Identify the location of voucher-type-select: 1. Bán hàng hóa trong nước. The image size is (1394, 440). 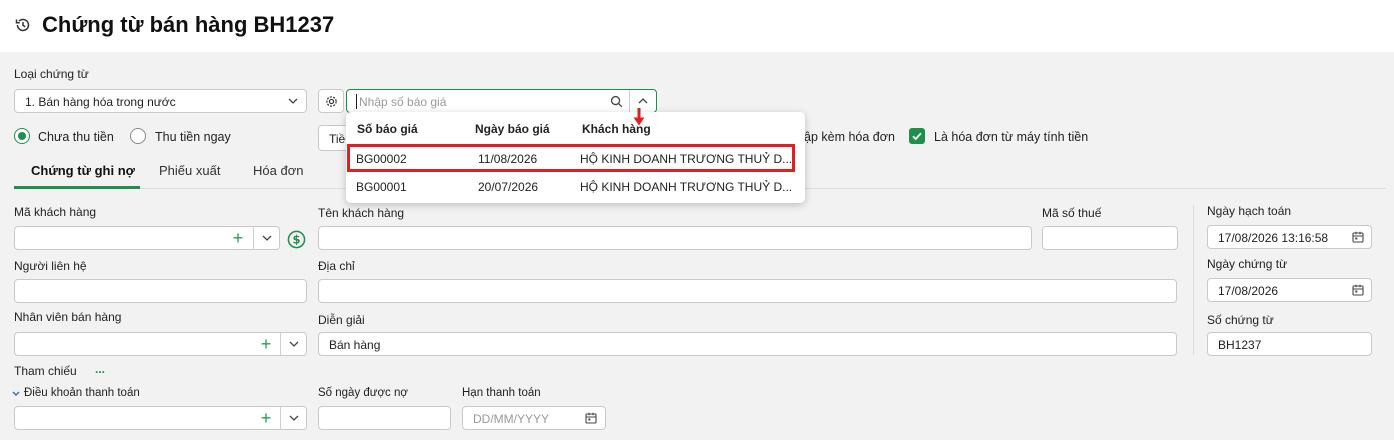
(160, 101).